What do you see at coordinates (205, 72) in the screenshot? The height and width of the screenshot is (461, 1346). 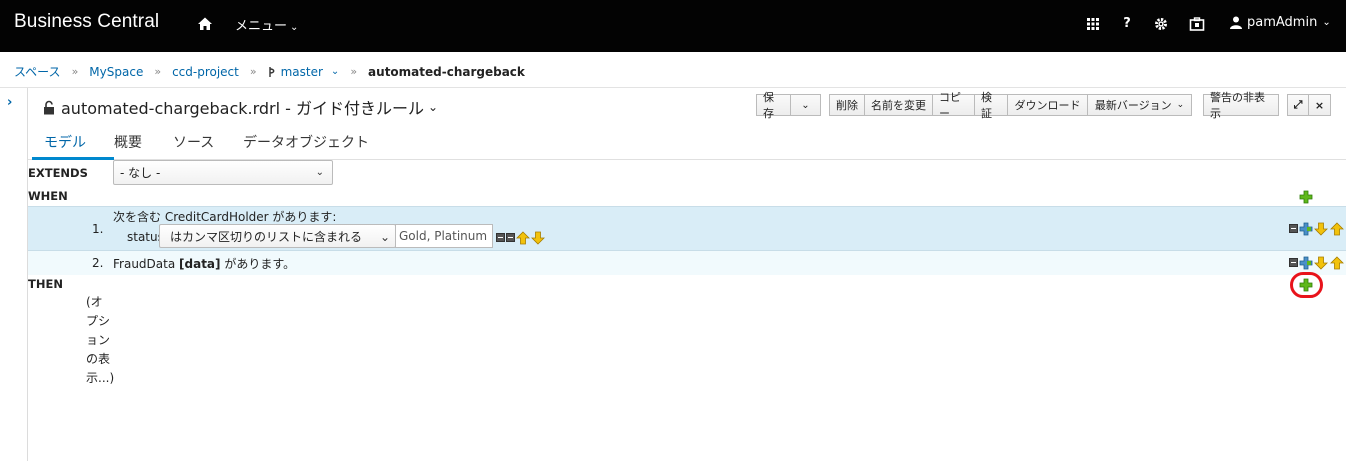 I see `breadcrumb-project: ccd-project` at bounding box center [205, 72].